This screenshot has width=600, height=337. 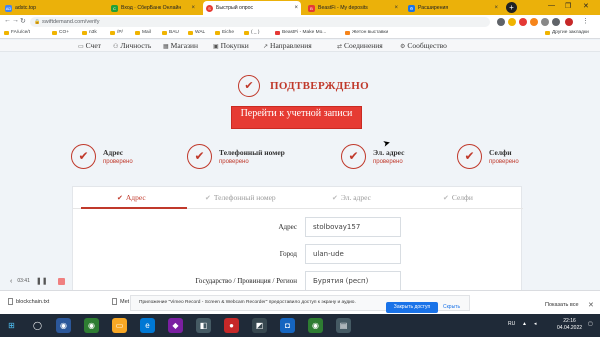 I want to click on bookmark-item: /P/, so click(x=116, y=32).